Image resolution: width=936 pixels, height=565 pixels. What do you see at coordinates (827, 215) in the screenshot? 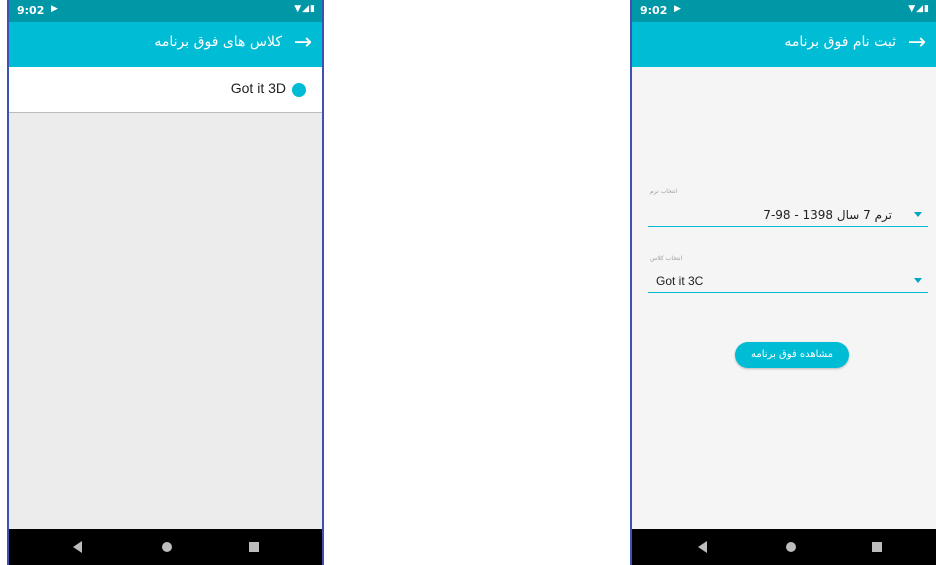
I see `term-select-value: ترم 7 سال 1398 - 98-7` at bounding box center [827, 215].